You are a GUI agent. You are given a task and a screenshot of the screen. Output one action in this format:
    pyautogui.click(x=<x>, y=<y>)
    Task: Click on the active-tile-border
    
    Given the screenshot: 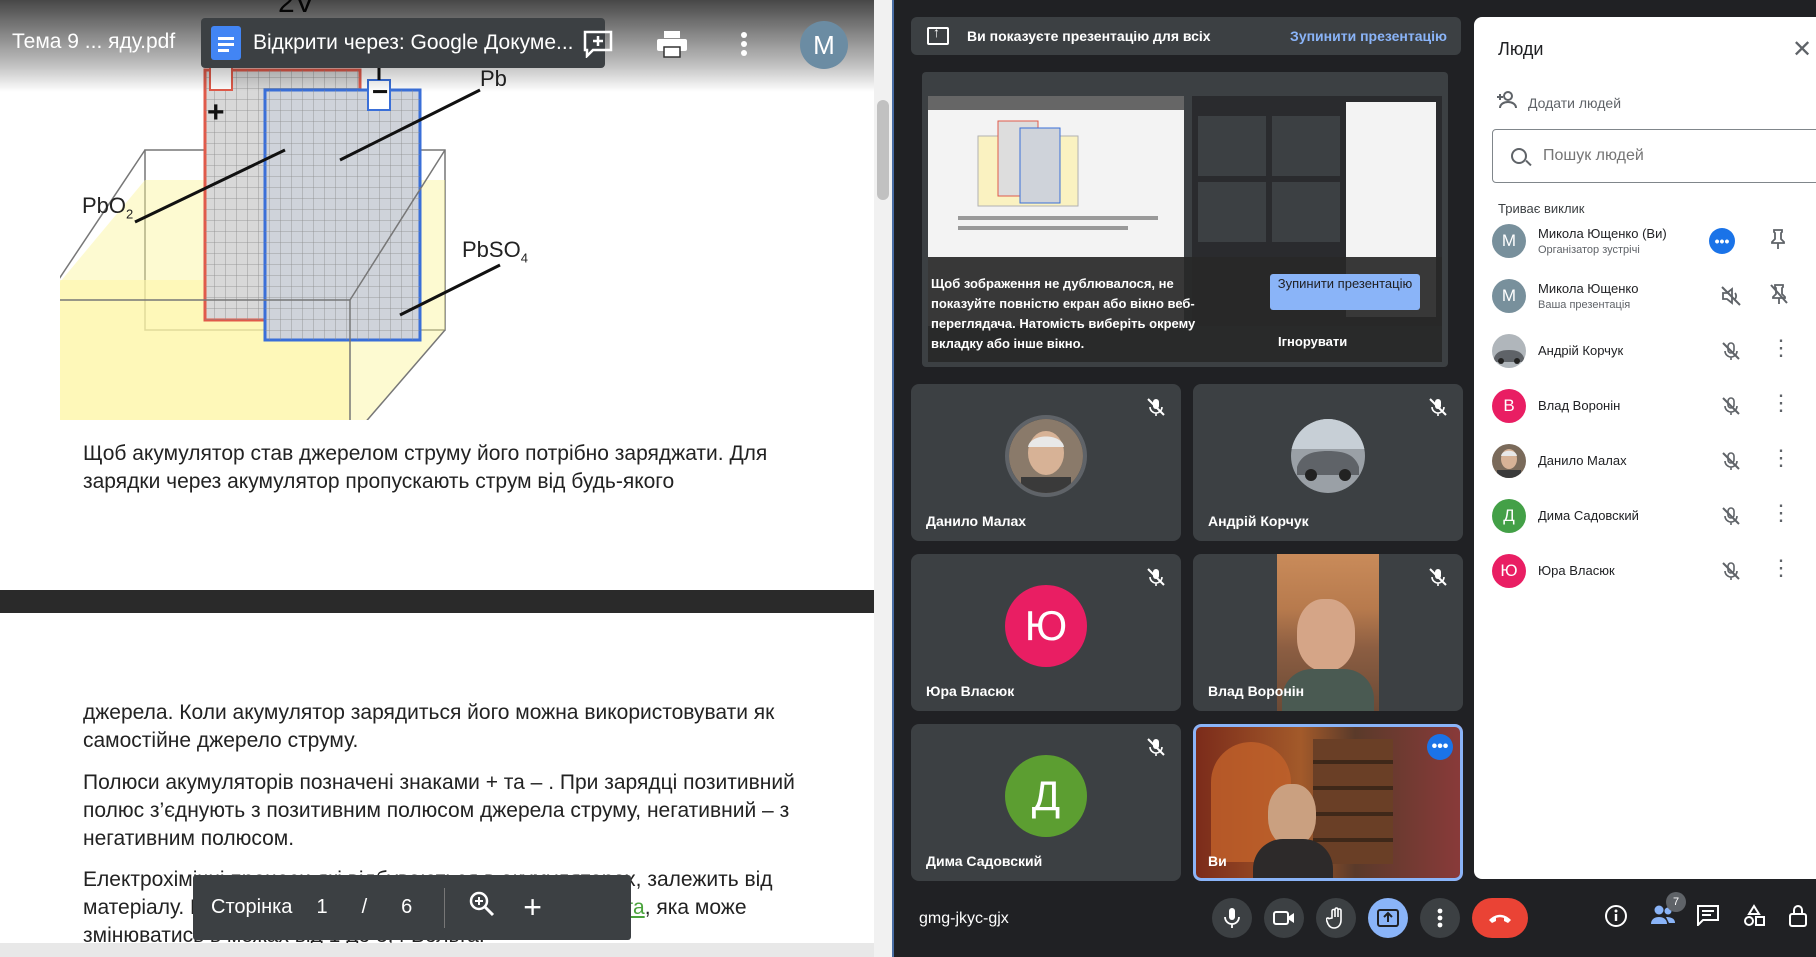 What is the action you would take?
    pyautogui.click(x=1328, y=802)
    